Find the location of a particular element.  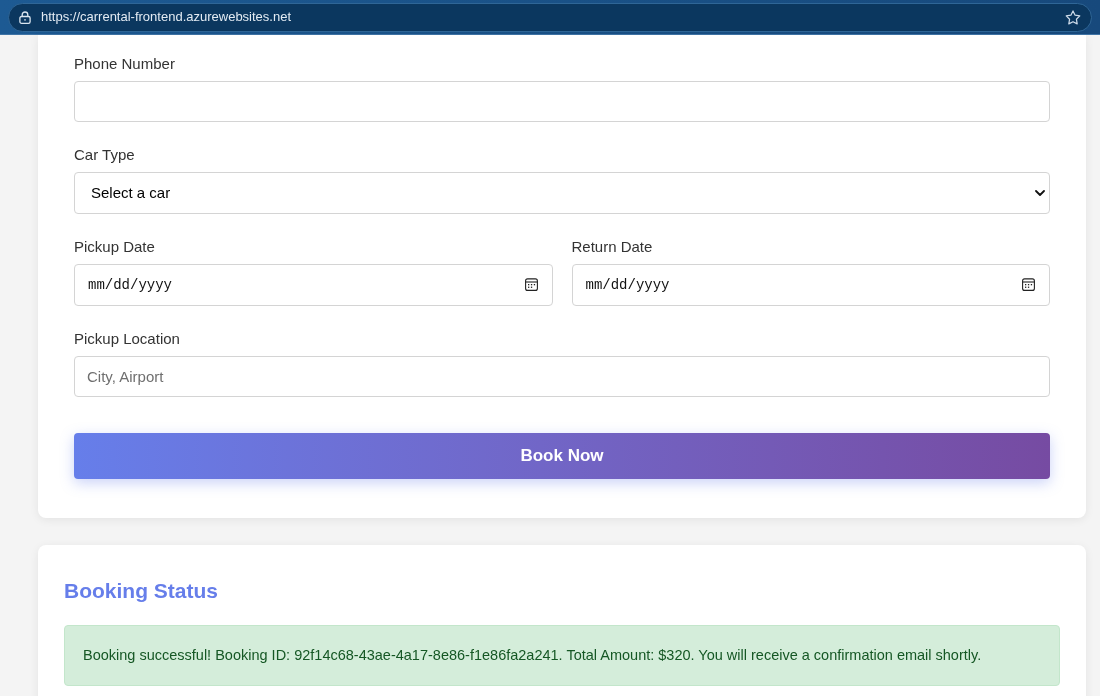

url-text: https://carrental-frontend.azurewebsites.net is located at coordinates (167, 17).